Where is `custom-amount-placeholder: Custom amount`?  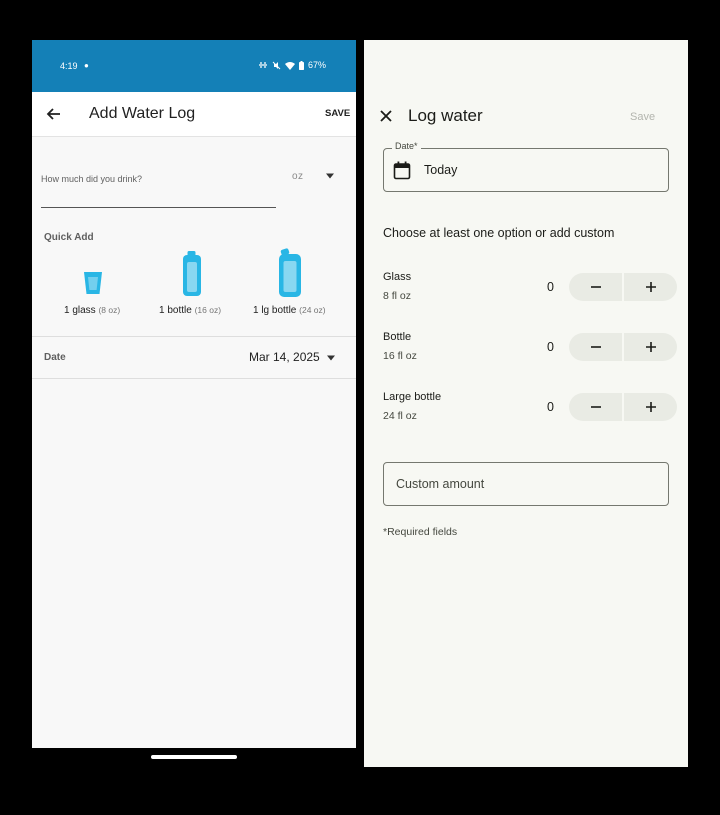 custom-amount-placeholder: Custom amount is located at coordinates (440, 484).